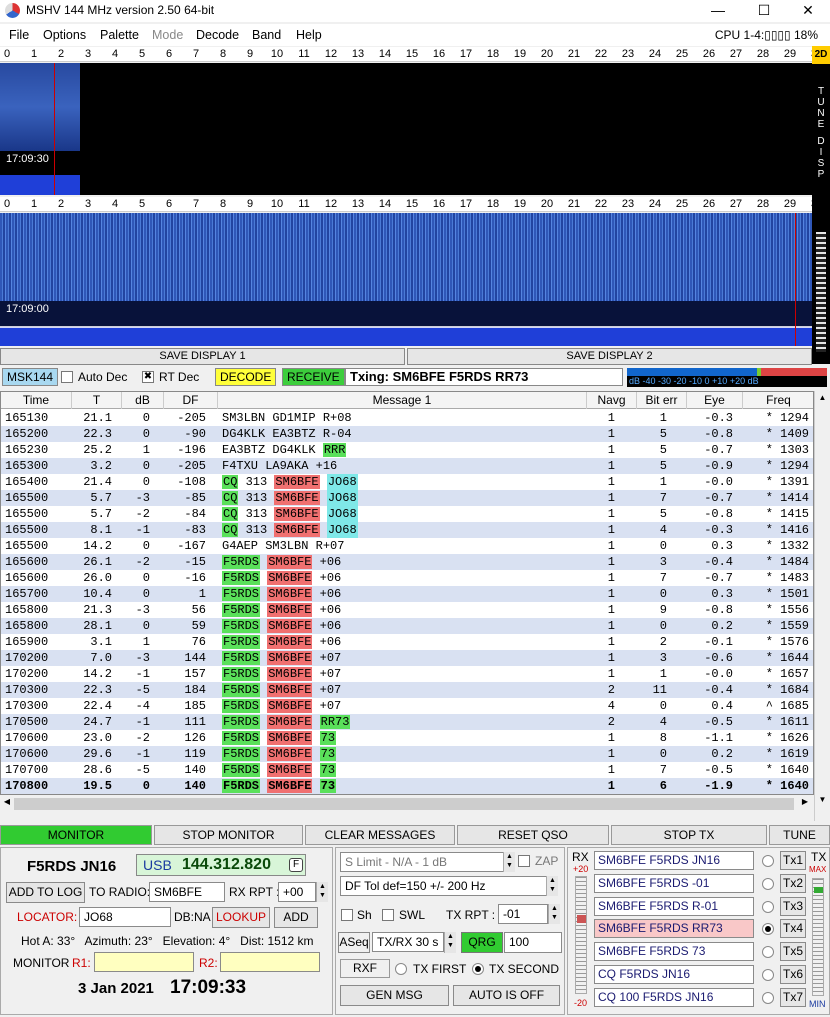 The image size is (830, 1017). I want to click on tx-message-input: SM6BFE F5RDS -01, so click(674, 883).